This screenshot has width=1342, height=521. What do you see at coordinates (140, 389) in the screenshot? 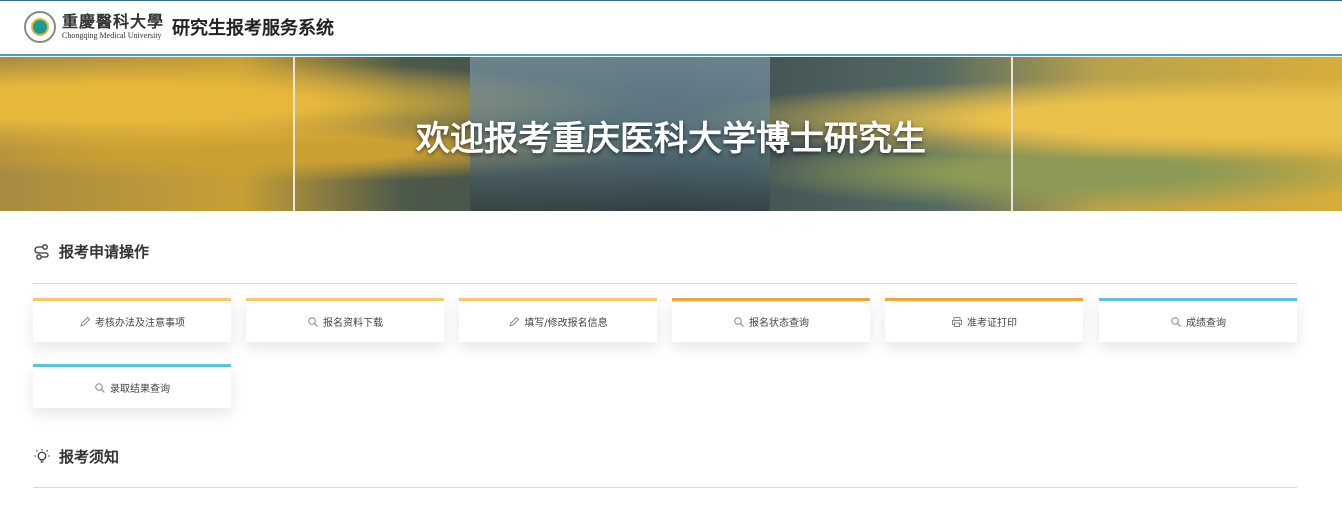
I see `card-label: 录取结果查询` at bounding box center [140, 389].